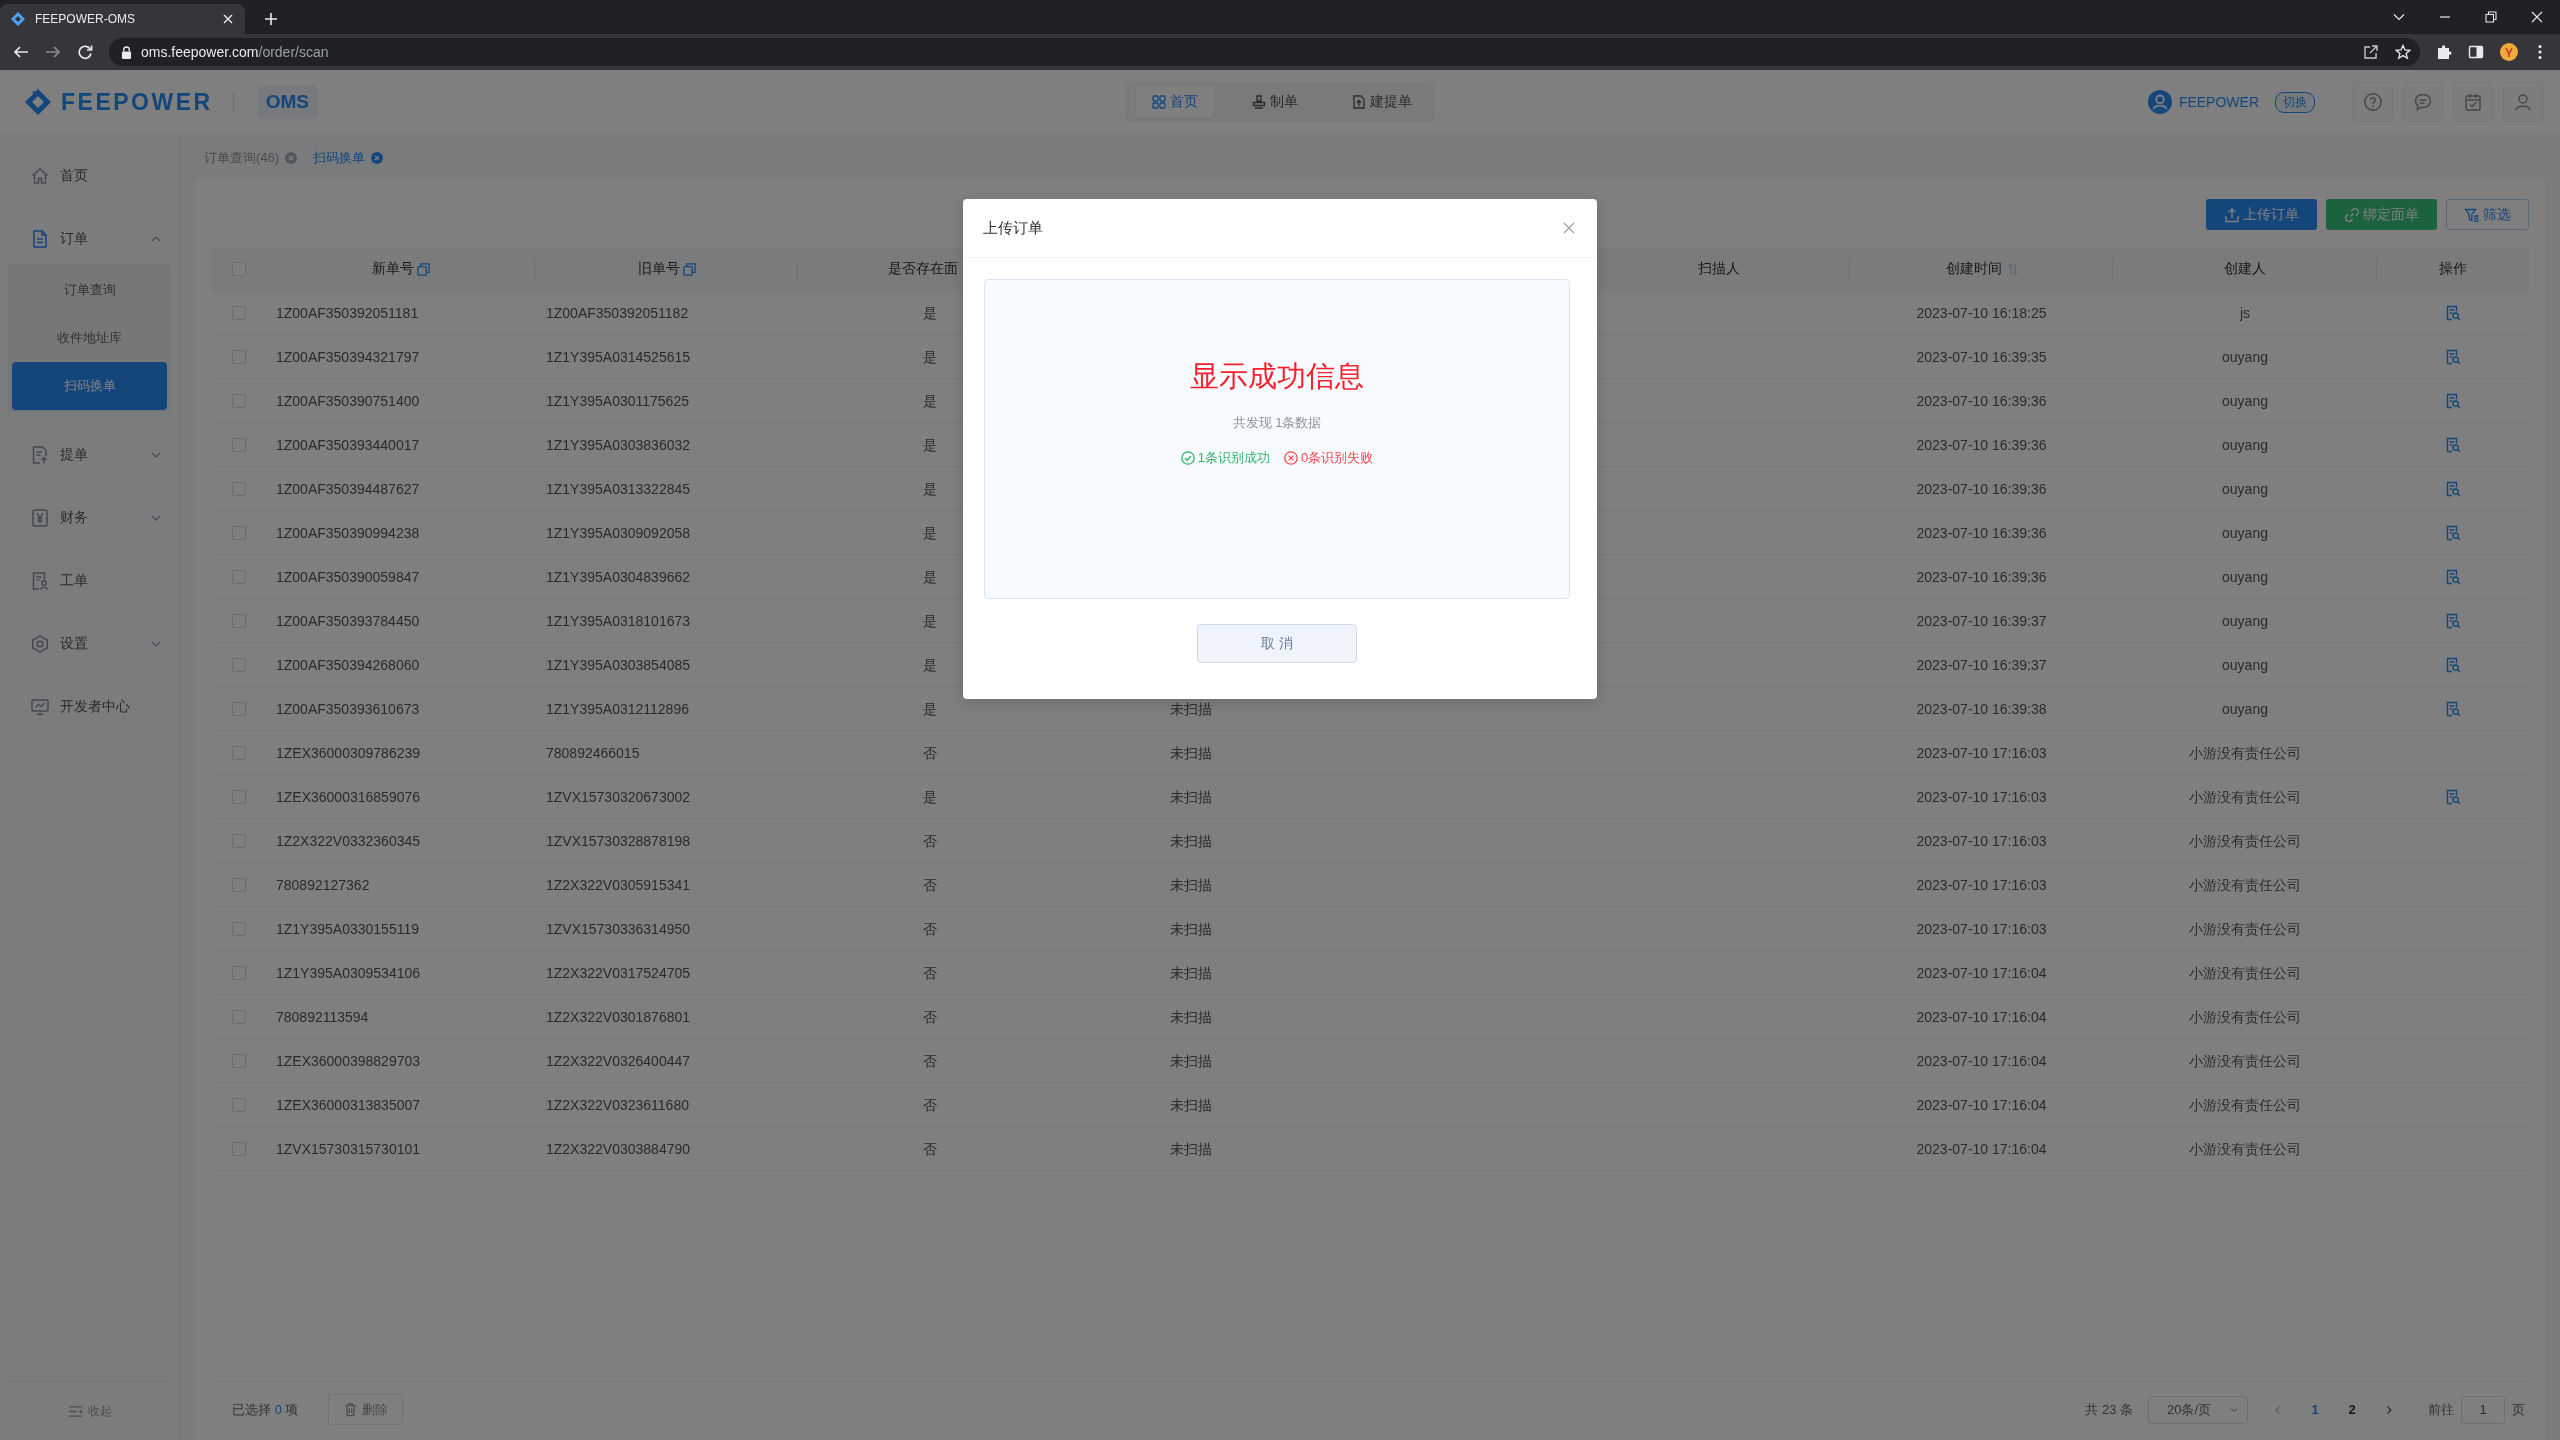 This screenshot has height=1440, width=2560. What do you see at coordinates (2423, 102) in the screenshot?
I see `messages-button` at bounding box center [2423, 102].